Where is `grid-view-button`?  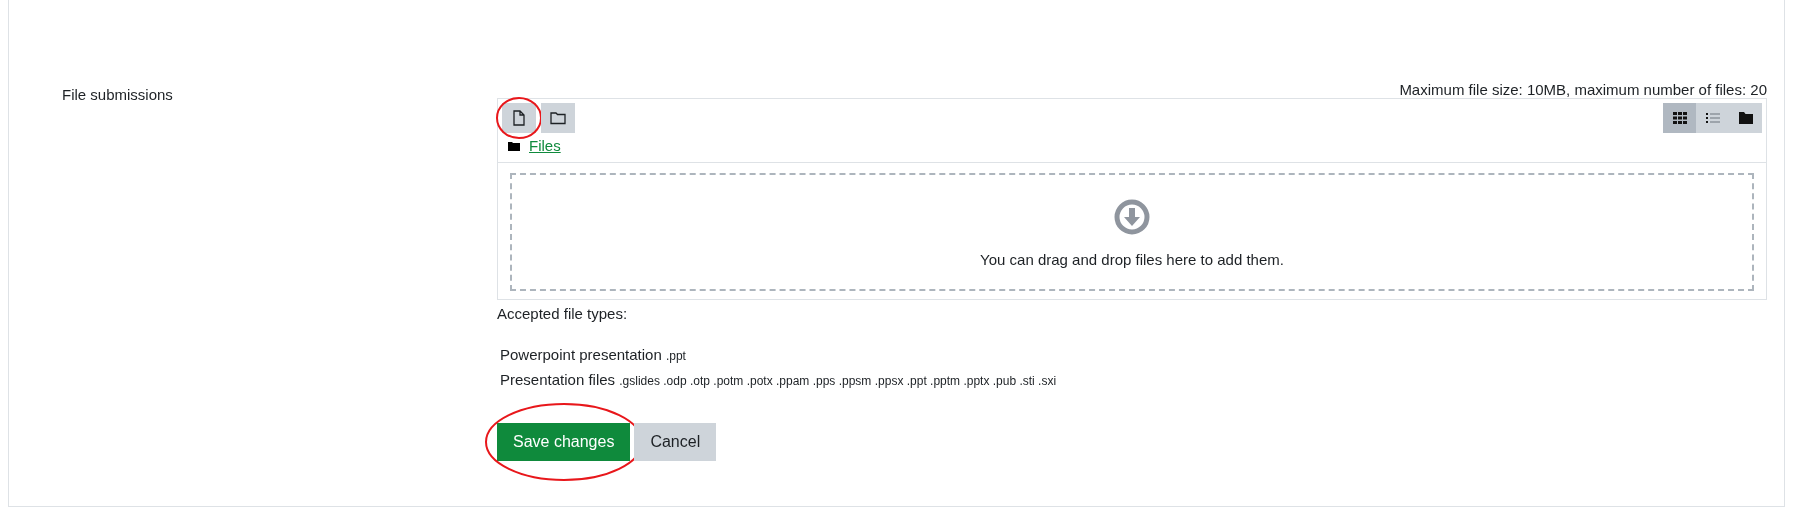 grid-view-button is located at coordinates (1679, 118).